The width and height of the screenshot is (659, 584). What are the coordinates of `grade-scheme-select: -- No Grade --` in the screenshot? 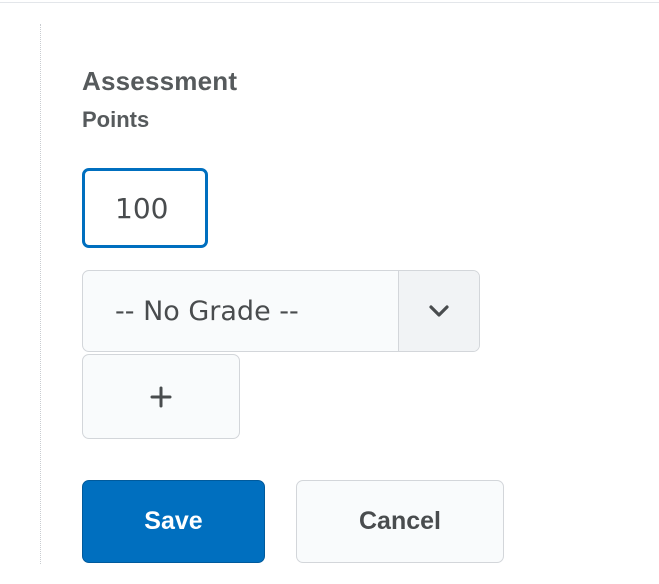 It's located at (281, 311).